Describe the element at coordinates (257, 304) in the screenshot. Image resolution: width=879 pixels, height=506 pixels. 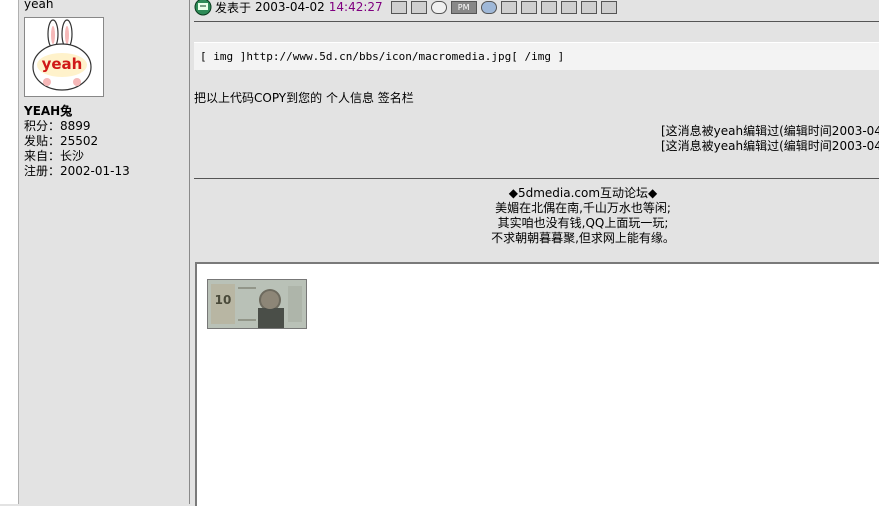
I see `banknote-image: 10` at that location.